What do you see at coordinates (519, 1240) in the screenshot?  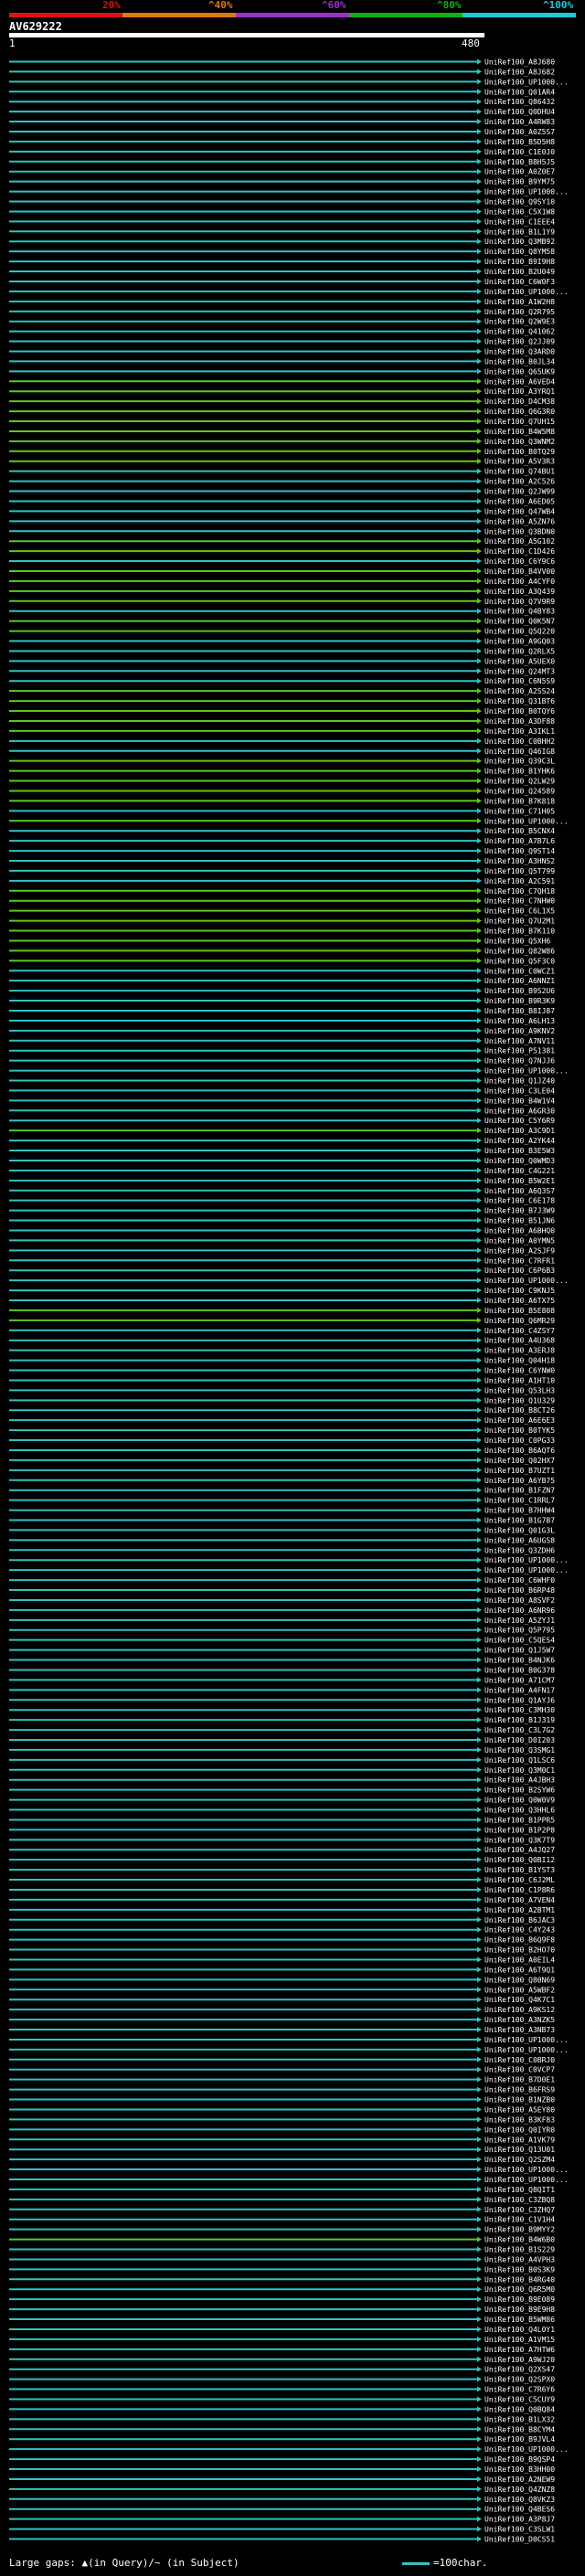 I see `hit-label: UniRef100_A0YMN5` at bounding box center [519, 1240].